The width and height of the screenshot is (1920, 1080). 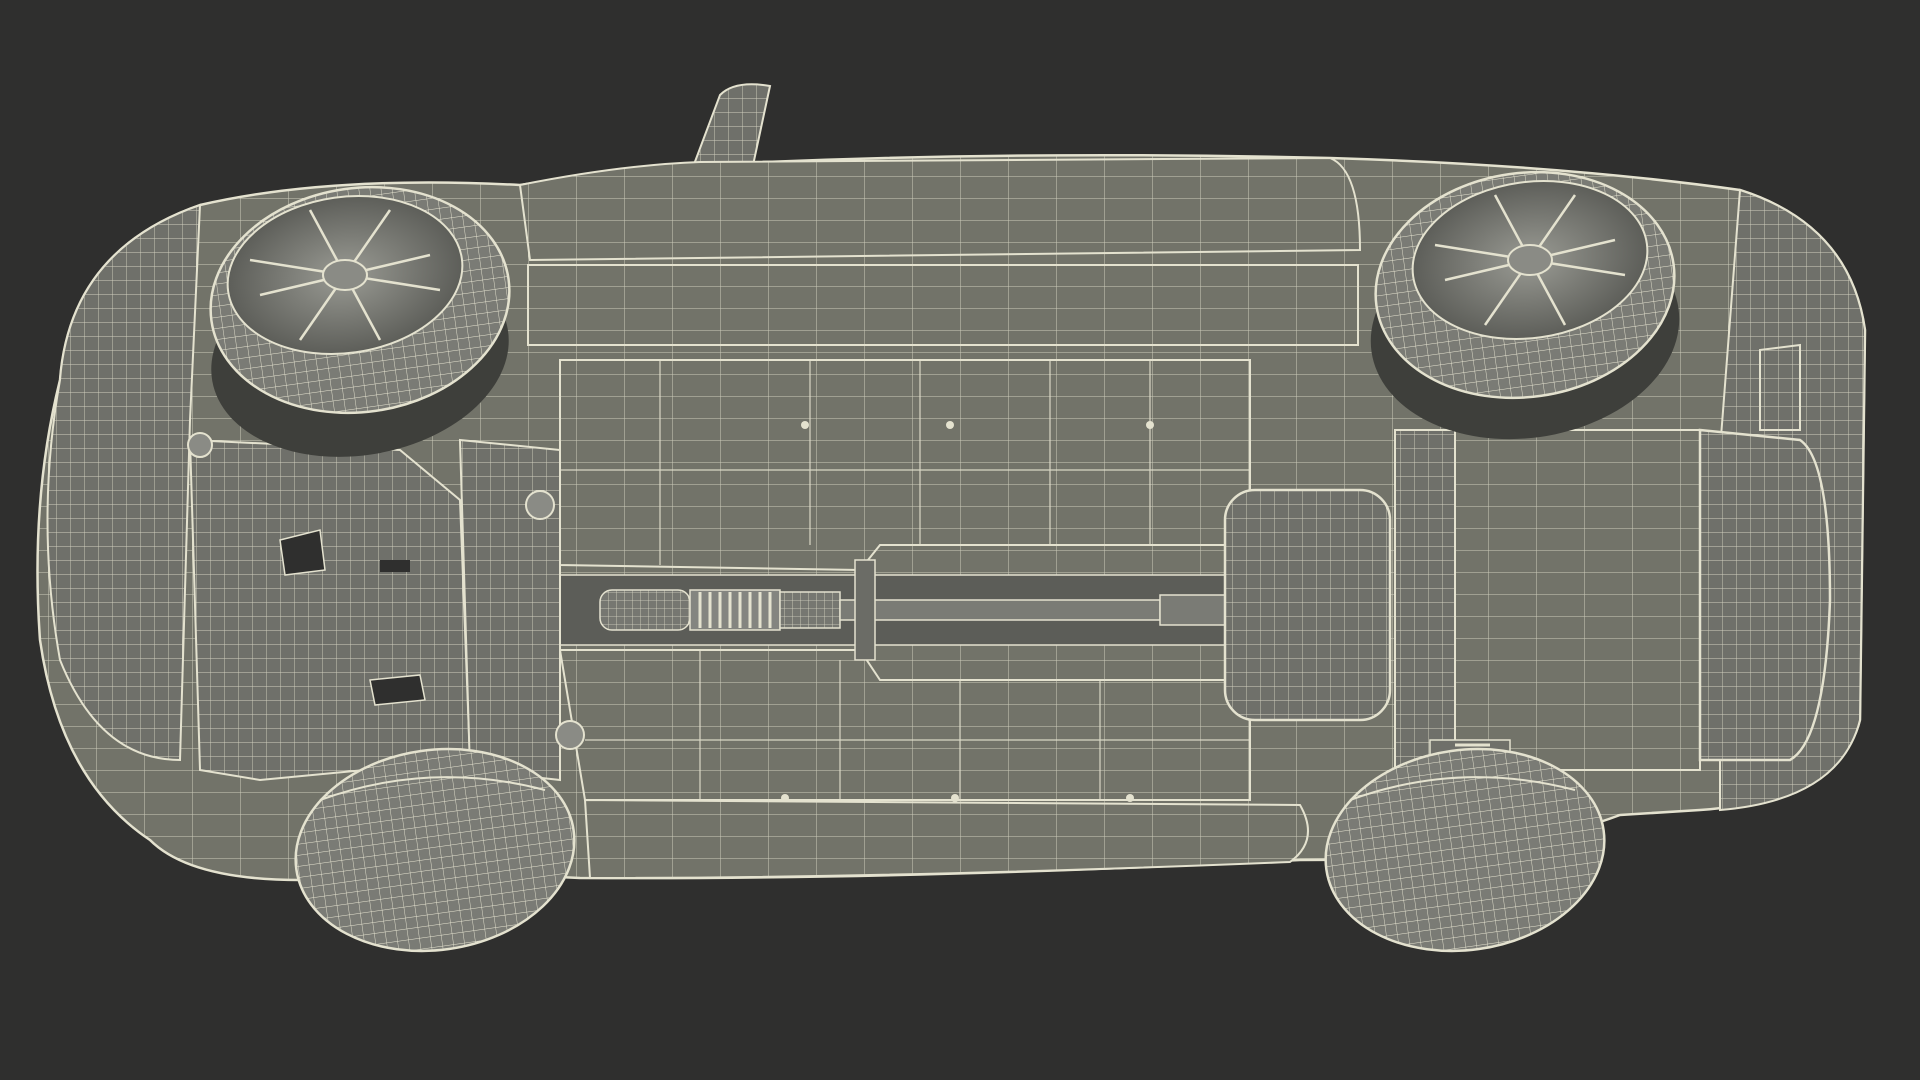 What do you see at coordinates (900, 610) in the screenshot?
I see `exhaust-system` at bounding box center [900, 610].